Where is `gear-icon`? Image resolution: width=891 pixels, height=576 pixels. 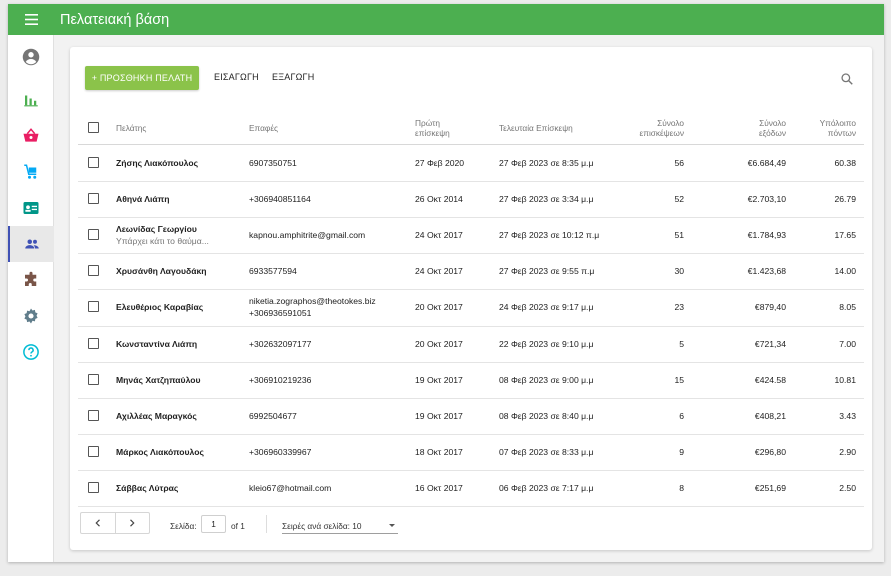
gear-icon is located at coordinates (31, 316).